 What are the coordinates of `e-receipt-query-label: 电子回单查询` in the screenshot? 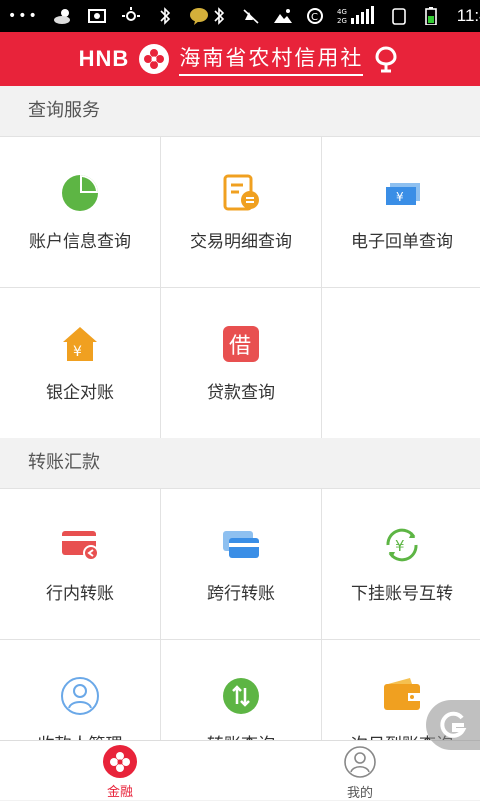 It's located at (402, 242).